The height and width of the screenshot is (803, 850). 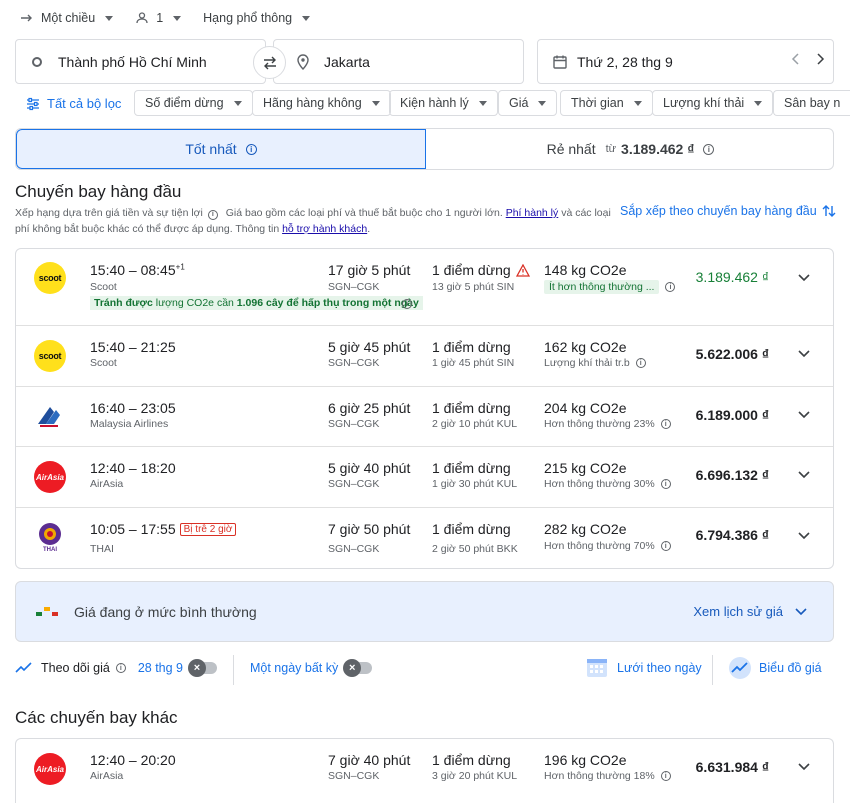 I want to click on track-date-toggle: ×, so click(x=202, y=668).